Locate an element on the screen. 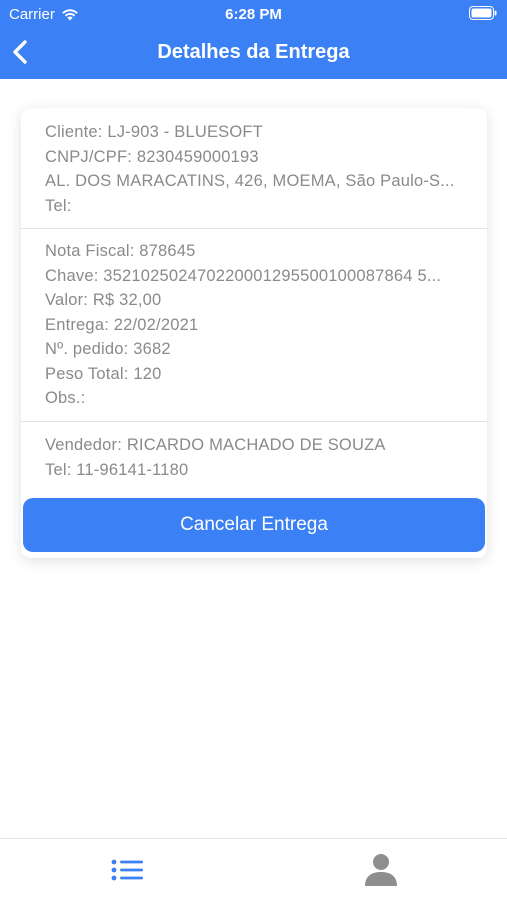  customer-document: CNPJ/CPF: 8230459000193 is located at coordinates (152, 156).